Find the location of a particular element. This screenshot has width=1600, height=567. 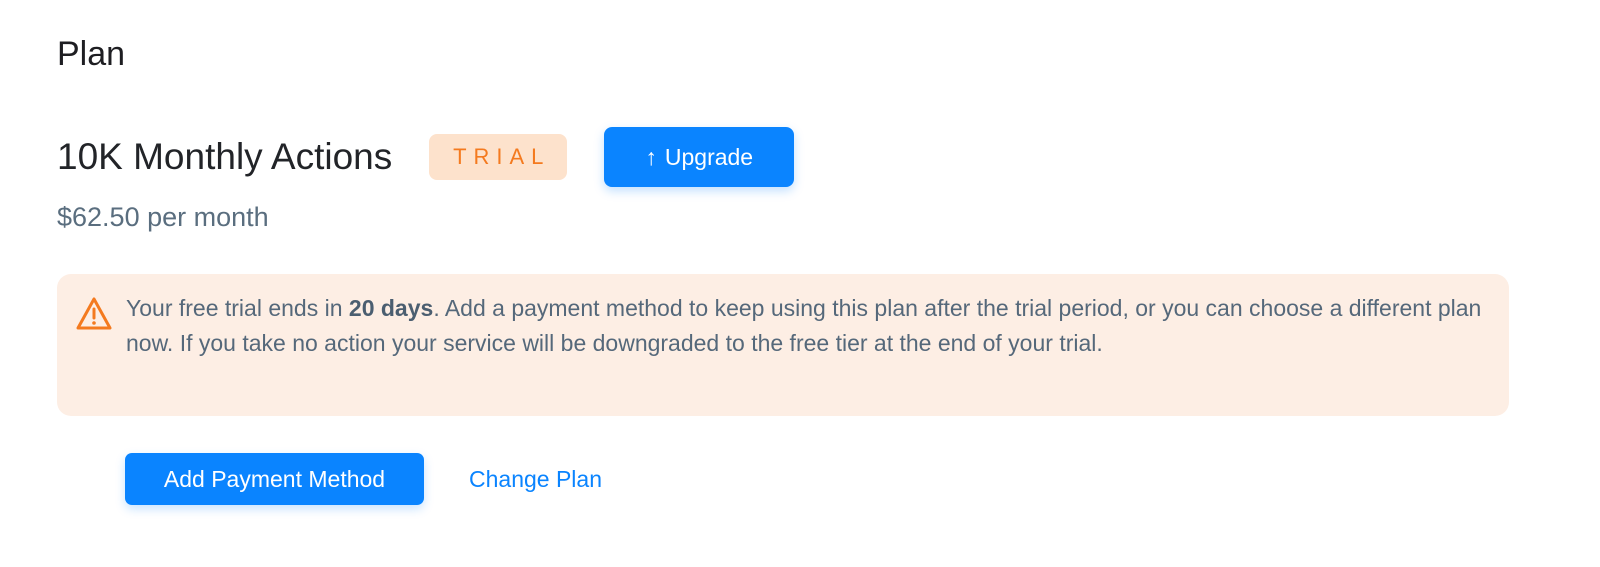

section-title: Plan is located at coordinates (91, 54).